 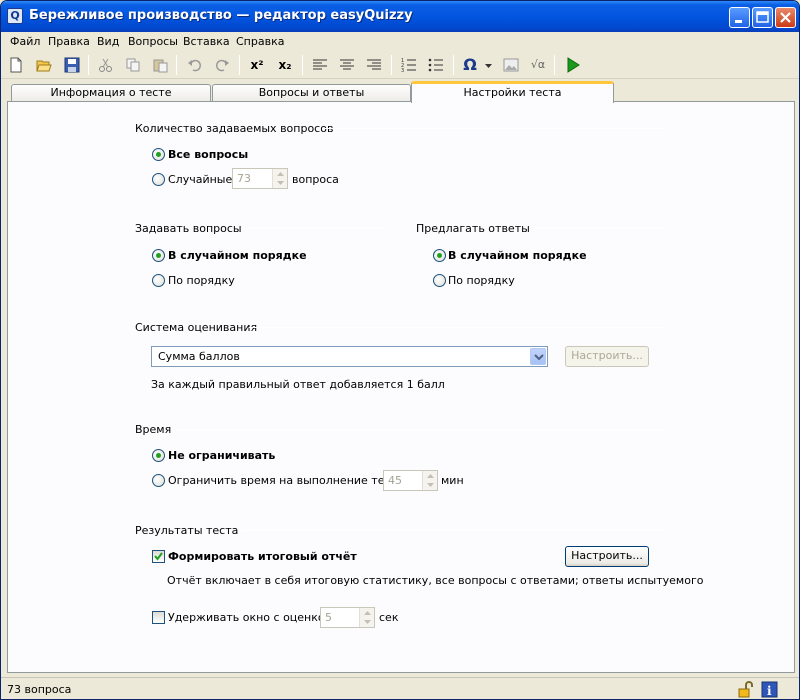 What do you see at coordinates (15, 16) in the screenshot?
I see `app-icon: Q` at bounding box center [15, 16].